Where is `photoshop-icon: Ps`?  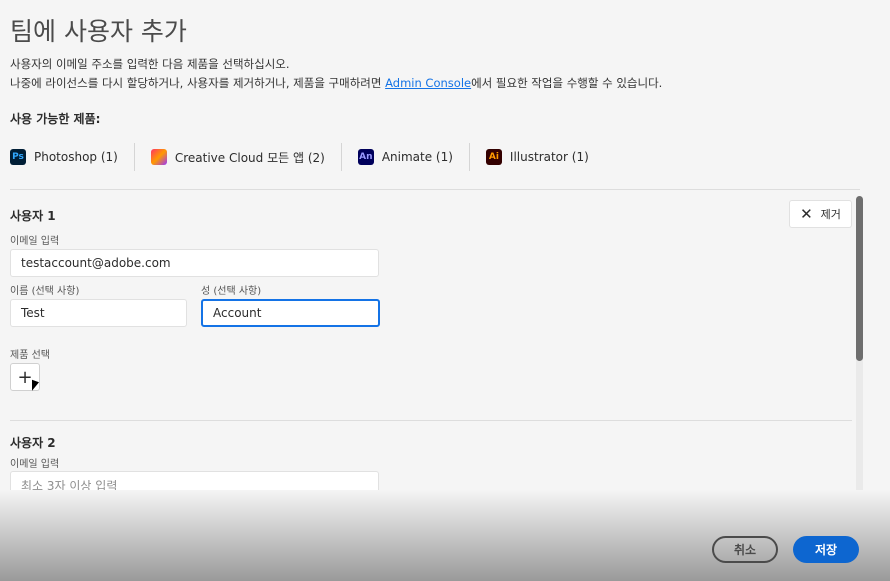 photoshop-icon: Ps is located at coordinates (18, 157).